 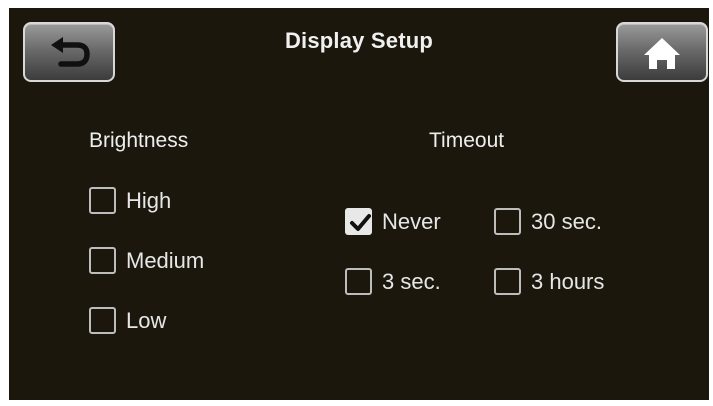 What do you see at coordinates (467, 140) in the screenshot?
I see `timeout-heading: Timeout` at bounding box center [467, 140].